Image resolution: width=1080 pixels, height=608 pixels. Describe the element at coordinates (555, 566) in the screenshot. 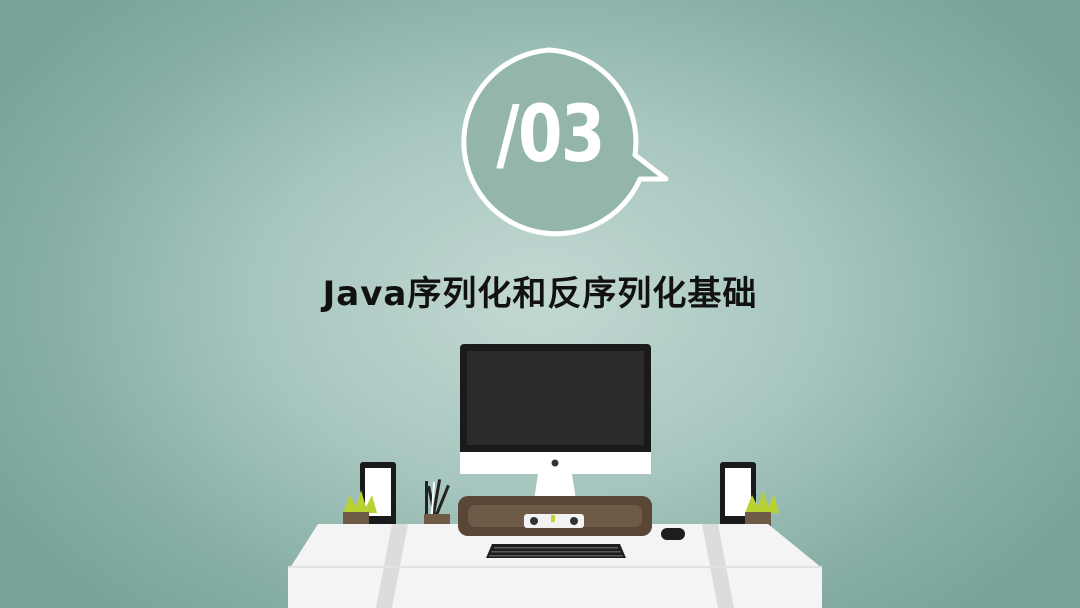

I see `desk-icon` at that location.